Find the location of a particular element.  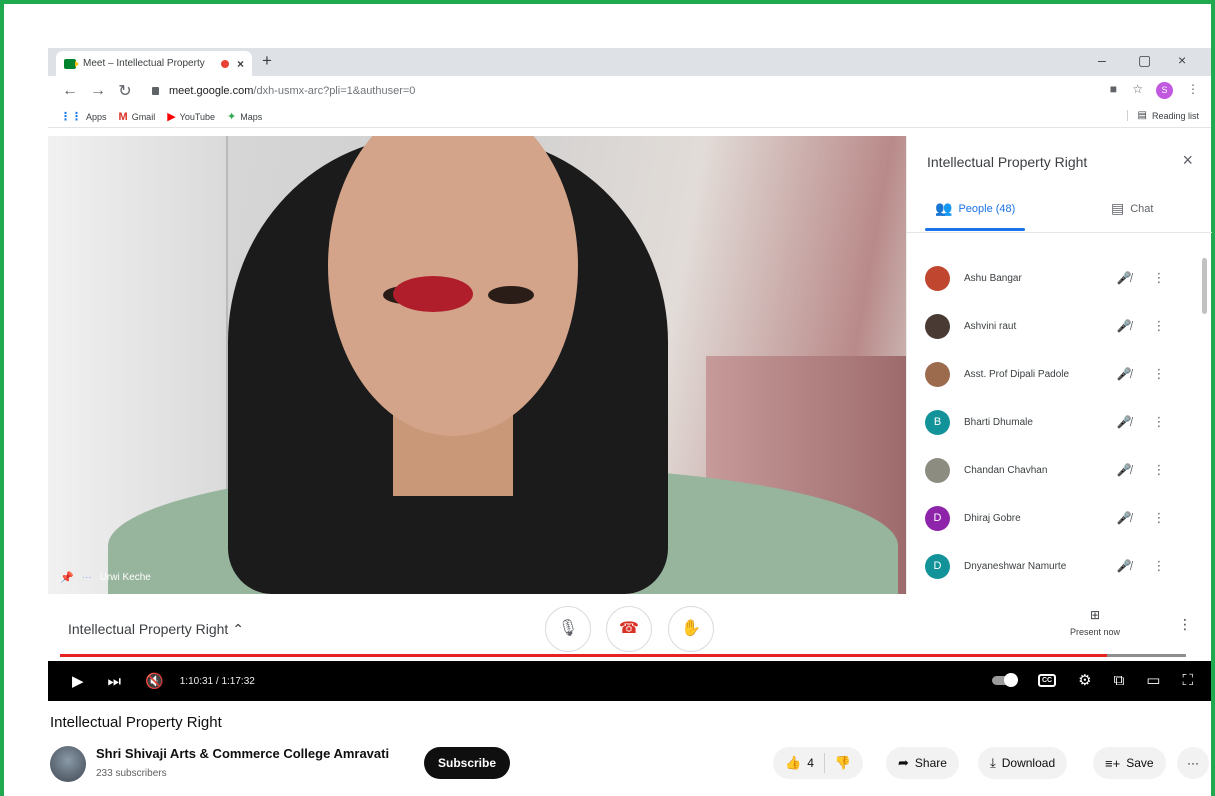

save-label: Save is located at coordinates (1140, 763).